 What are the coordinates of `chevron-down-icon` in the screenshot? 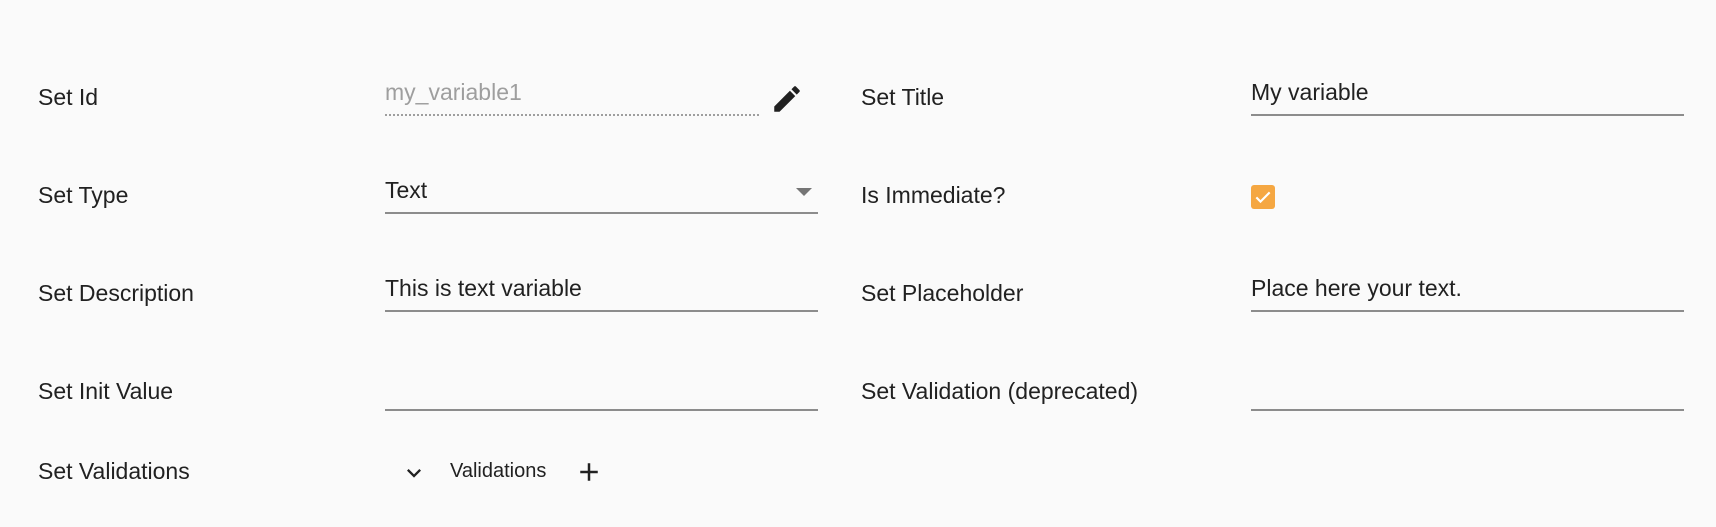 It's located at (414, 473).